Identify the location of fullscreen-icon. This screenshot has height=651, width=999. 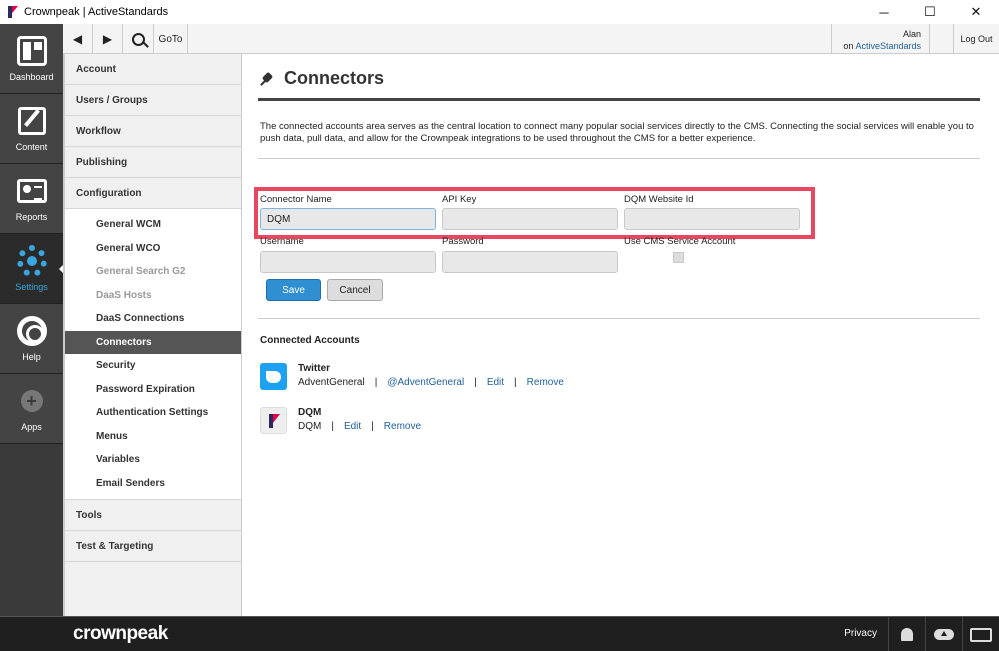
(981, 634).